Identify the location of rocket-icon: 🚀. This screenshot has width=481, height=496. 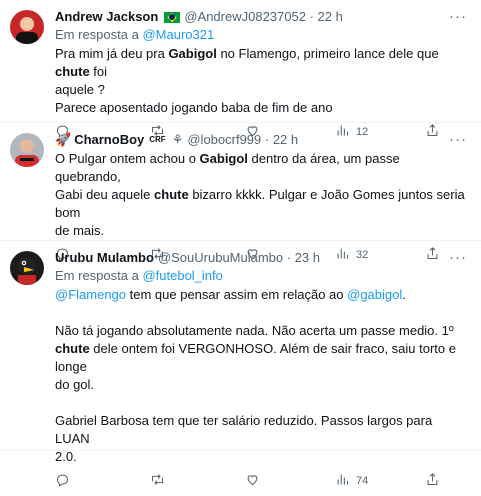
(63, 139).